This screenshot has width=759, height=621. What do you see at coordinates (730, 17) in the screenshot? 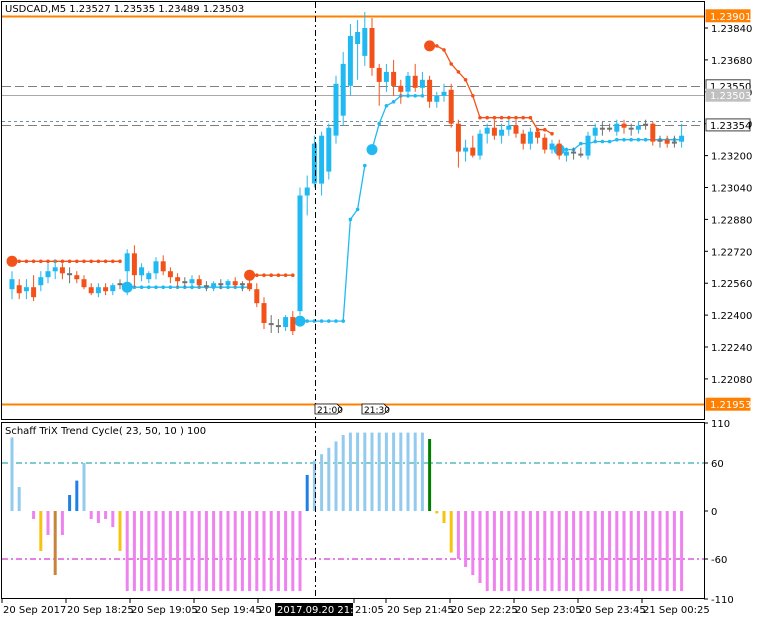
I see `price-tag-label: 1.23901` at bounding box center [730, 17].